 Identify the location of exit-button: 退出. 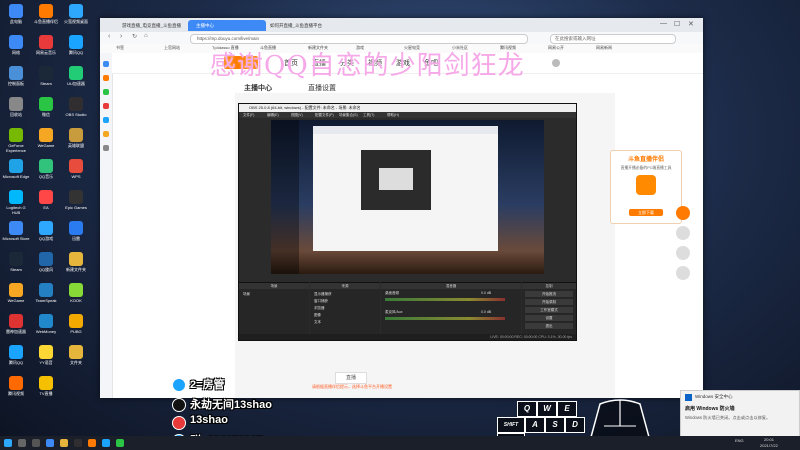
(549, 326).